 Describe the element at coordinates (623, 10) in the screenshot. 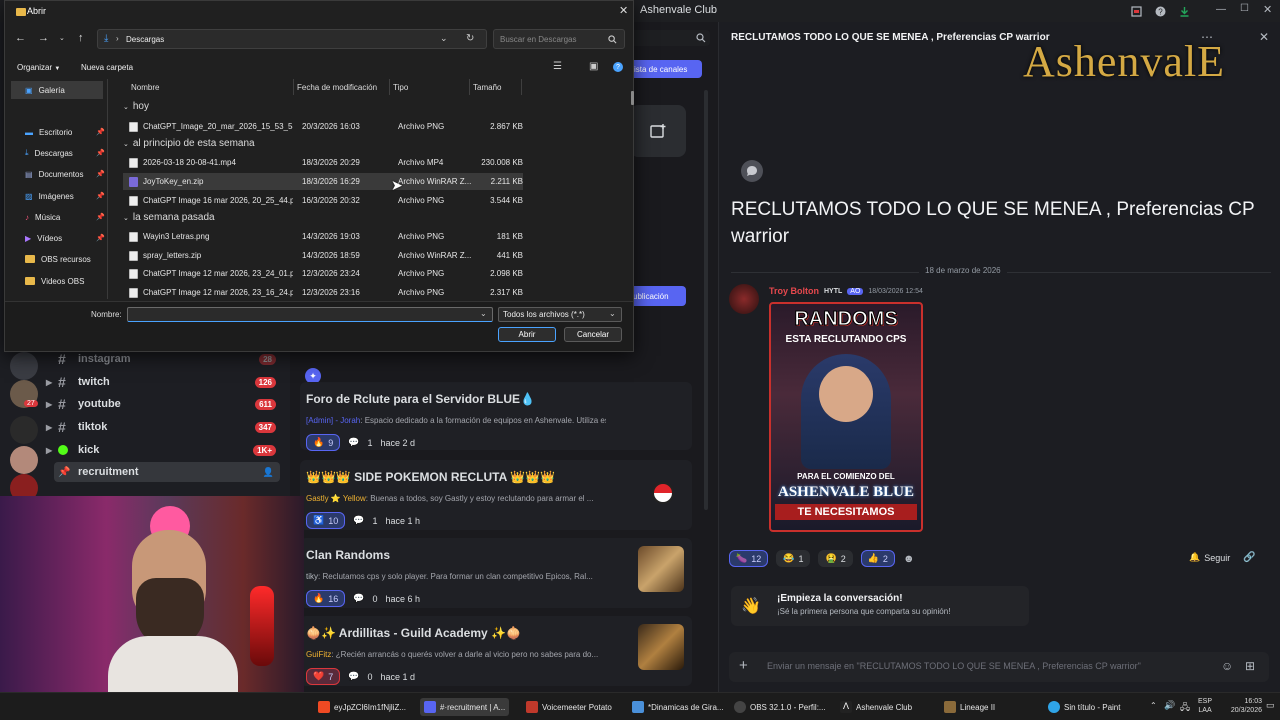

I see `dialog-close-icon: ✕` at that location.